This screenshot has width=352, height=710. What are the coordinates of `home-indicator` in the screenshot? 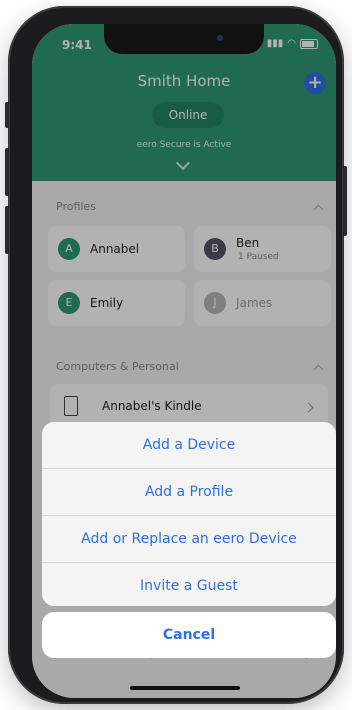 It's located at (185, 688).